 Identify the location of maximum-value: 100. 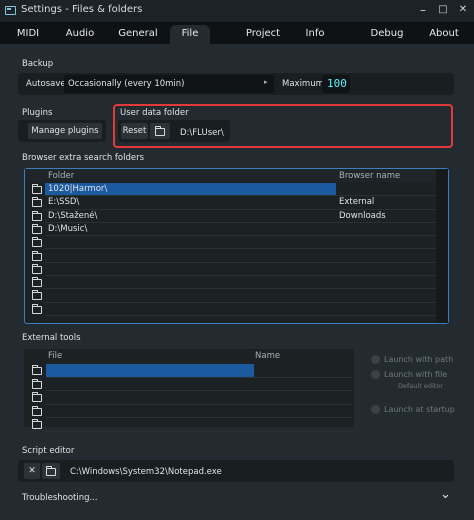
(337, 83).